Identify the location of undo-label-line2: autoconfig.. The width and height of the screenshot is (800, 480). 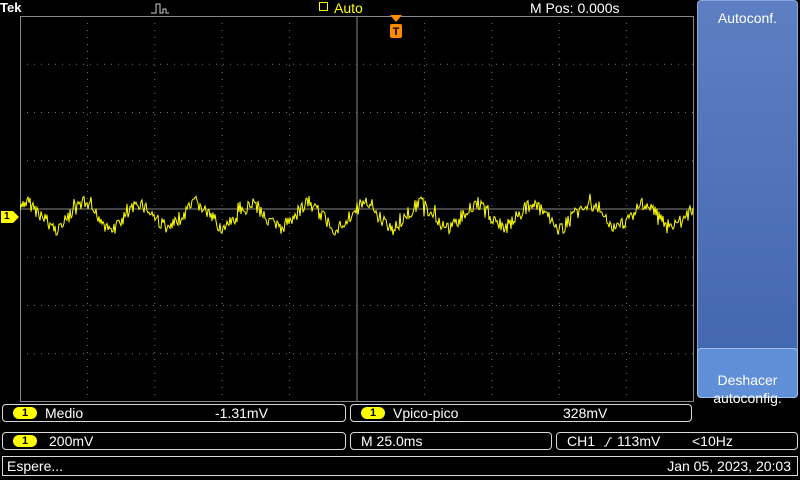
(747, 398).